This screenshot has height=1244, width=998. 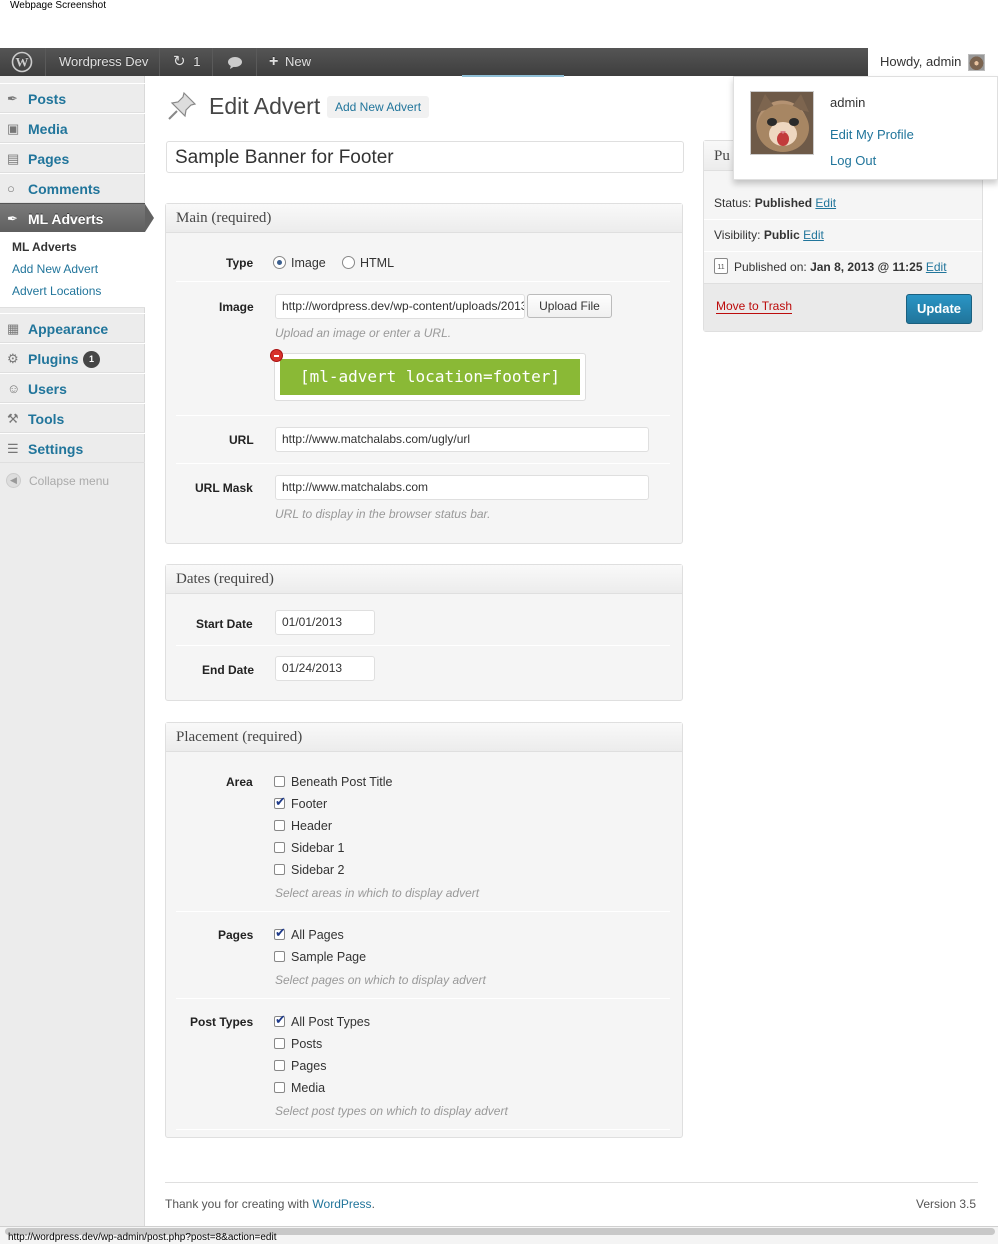 I want to click on type-html-radio, so click(x=348, y=262).